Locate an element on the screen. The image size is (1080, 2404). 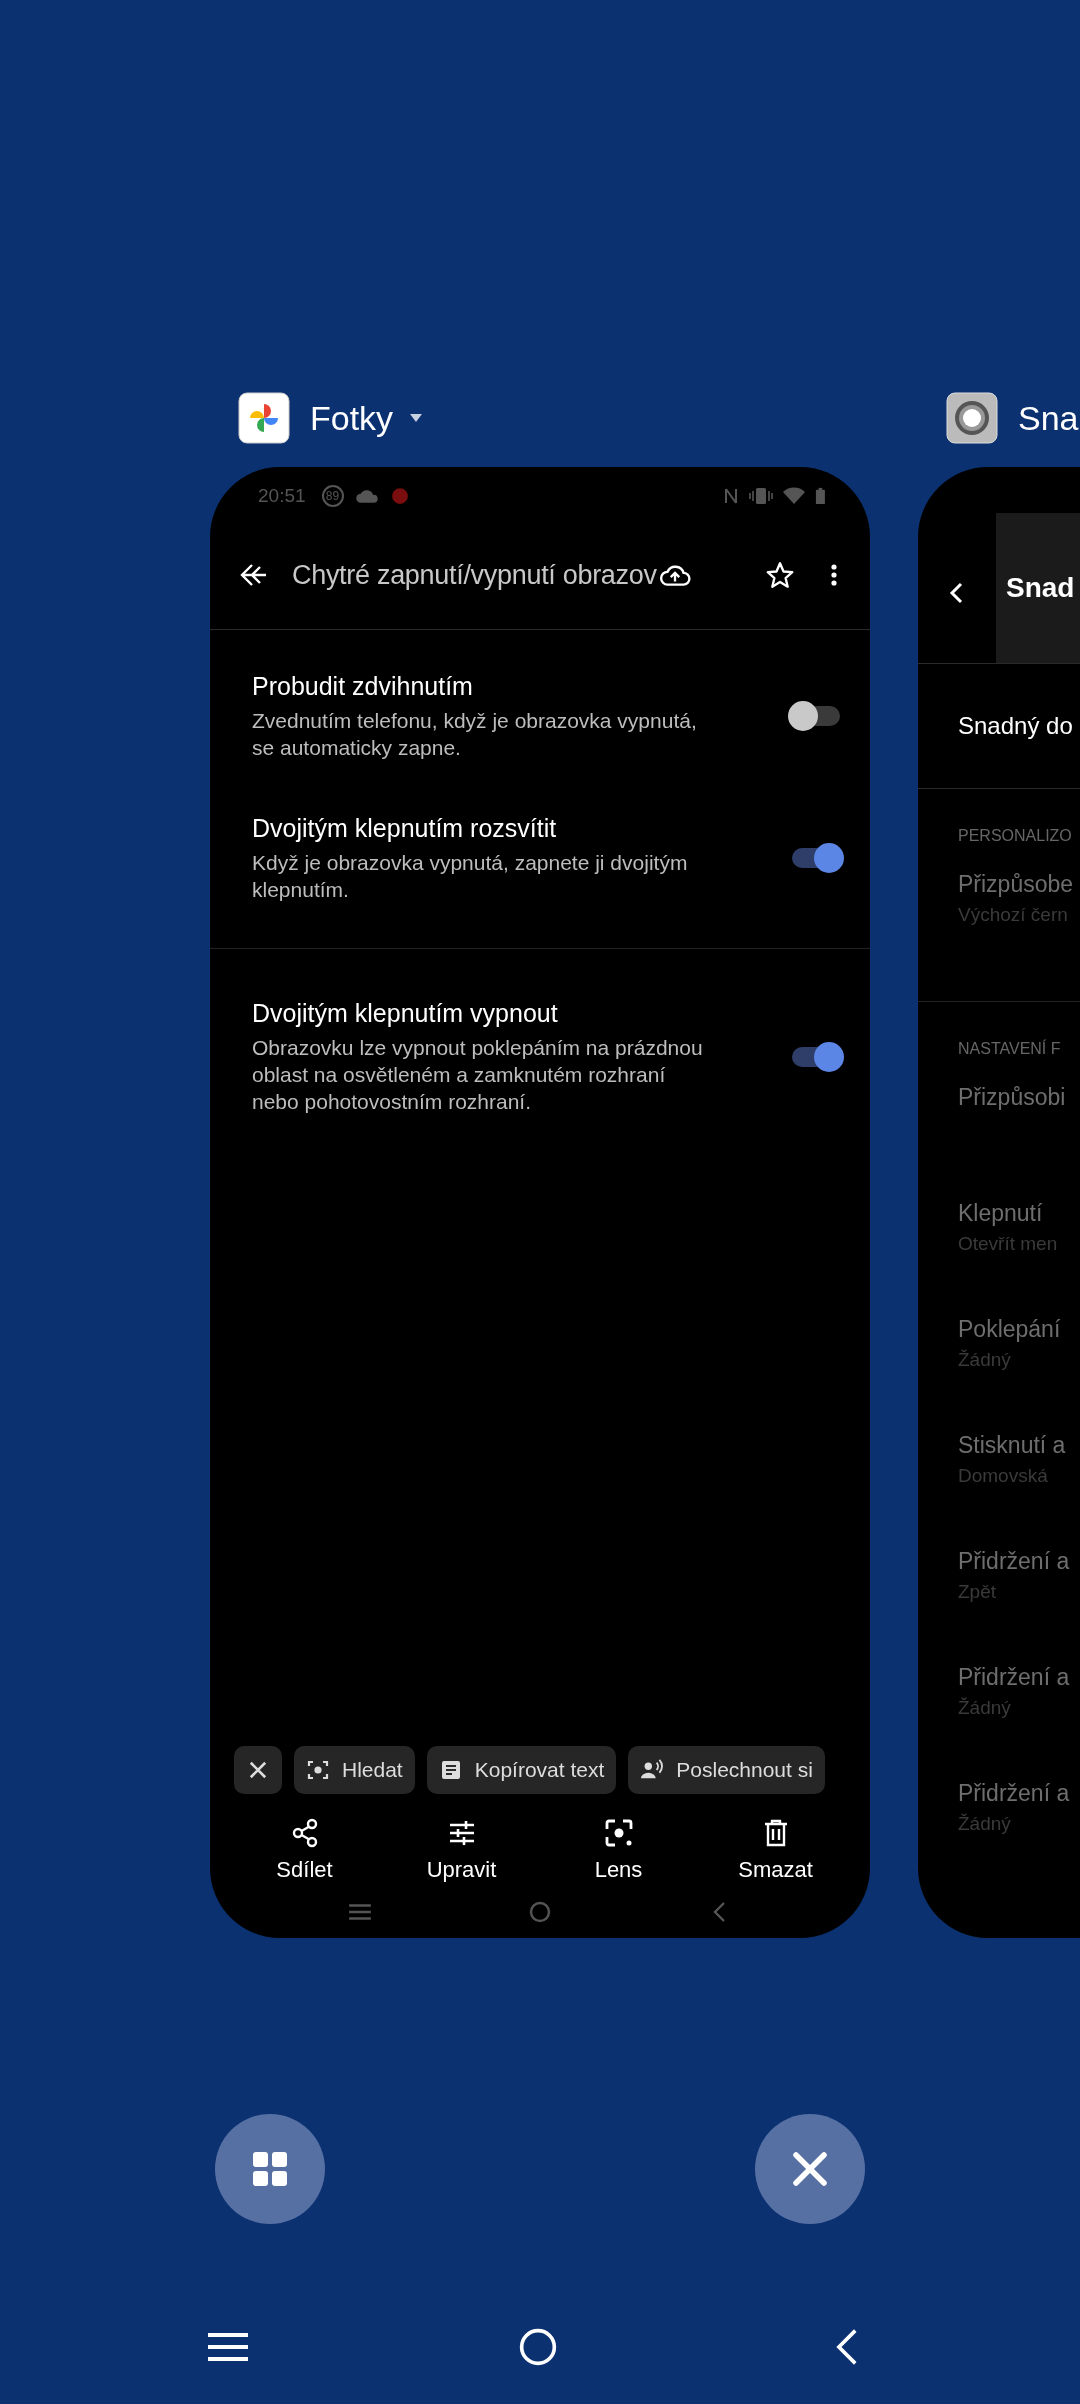
setting-title: Přizpůsobe is located at coordinates (1019, 884).